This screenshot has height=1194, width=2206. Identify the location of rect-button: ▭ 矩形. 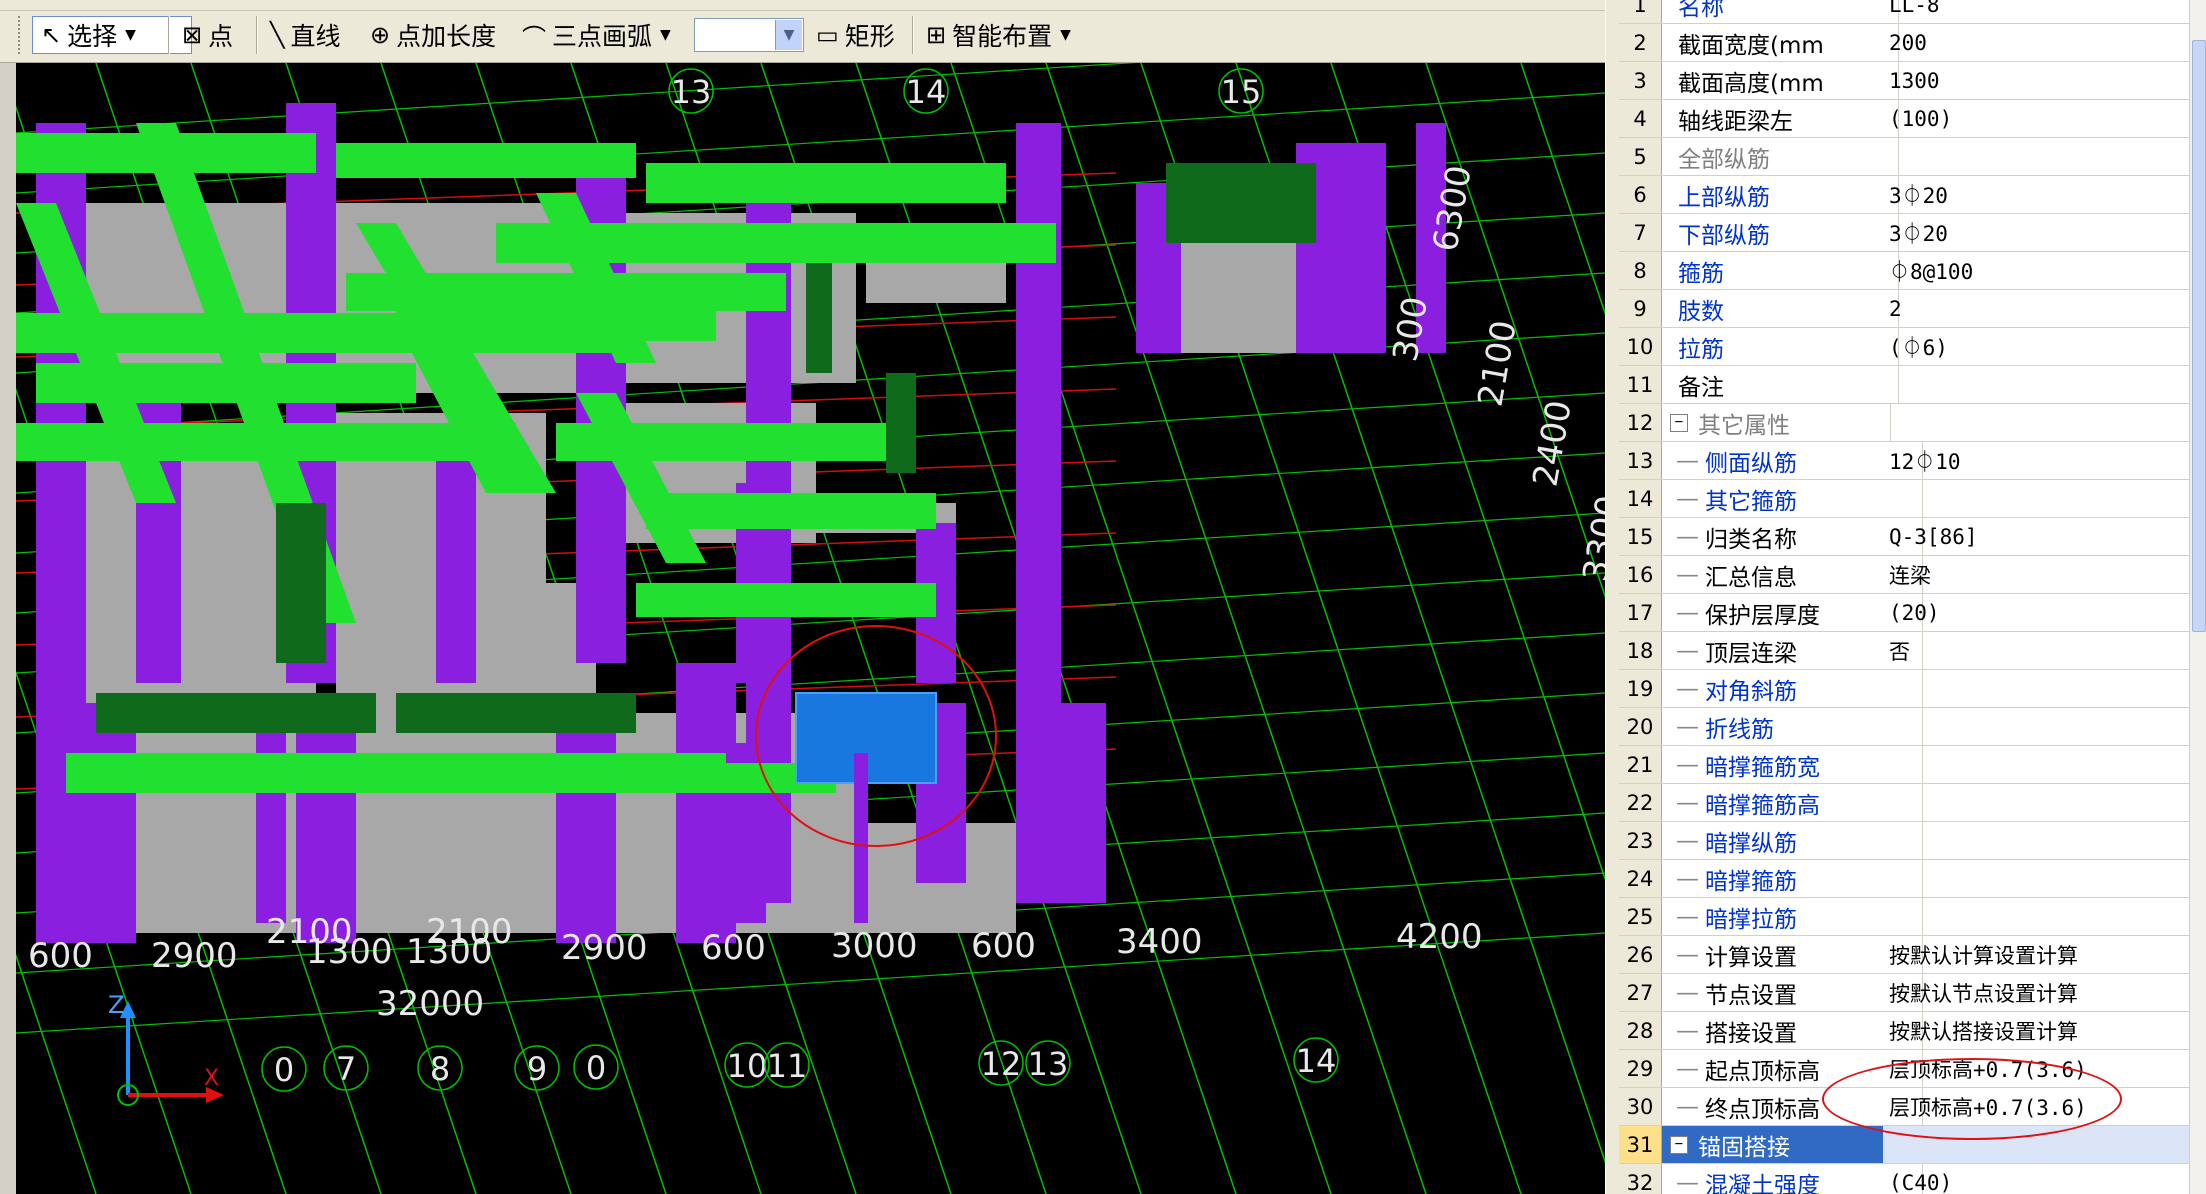
(855, 35).